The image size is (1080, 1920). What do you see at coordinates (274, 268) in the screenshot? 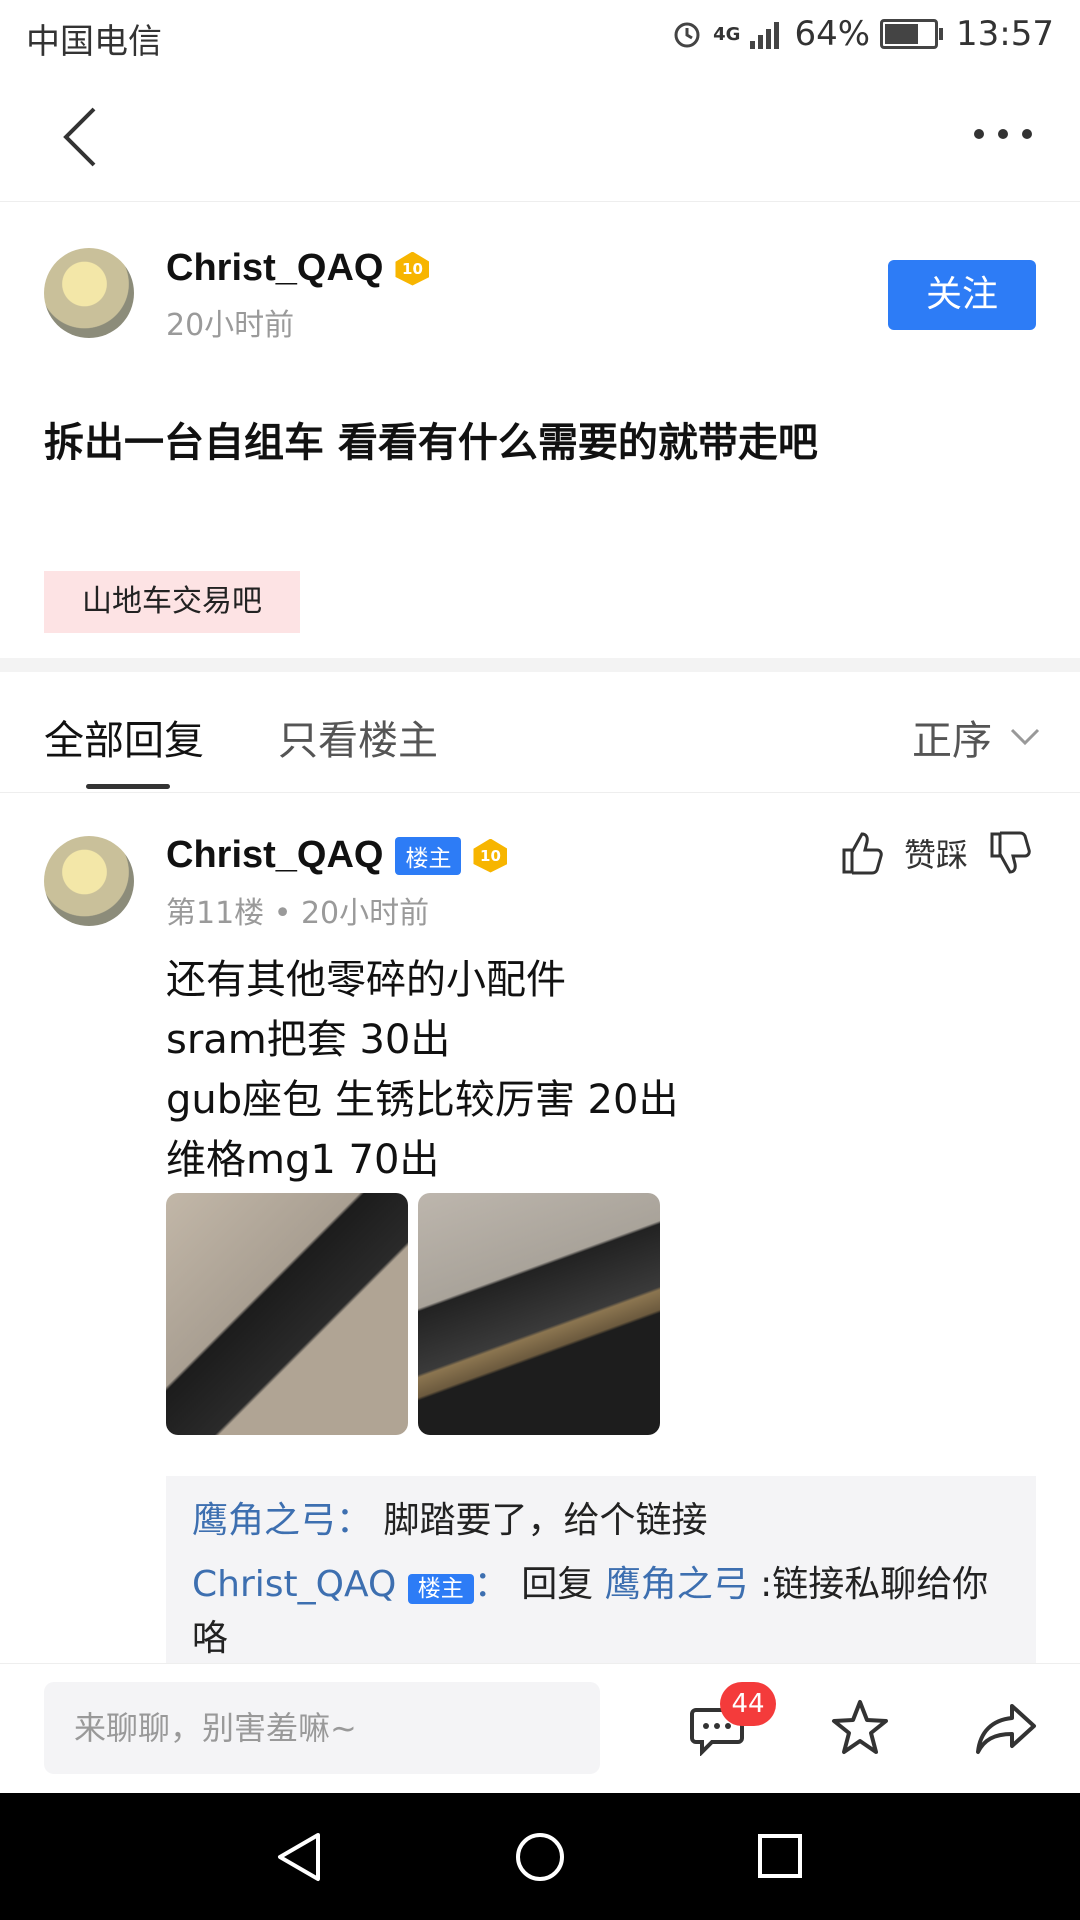
I see `author-name: Christ_QAQ` at bounding box center [274, 268].